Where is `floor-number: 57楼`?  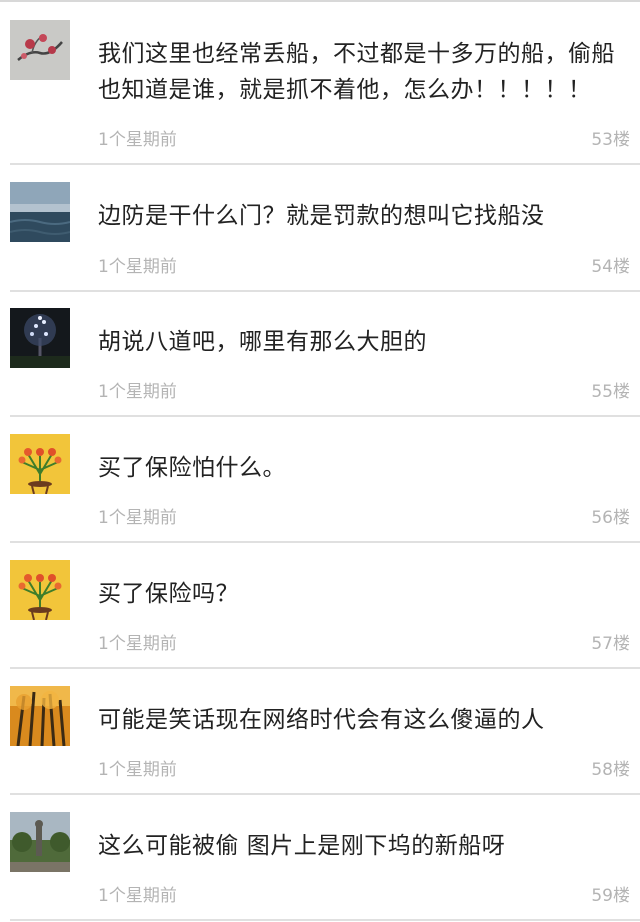 floor-number: 57楼 is located at coordinates (610, 644).